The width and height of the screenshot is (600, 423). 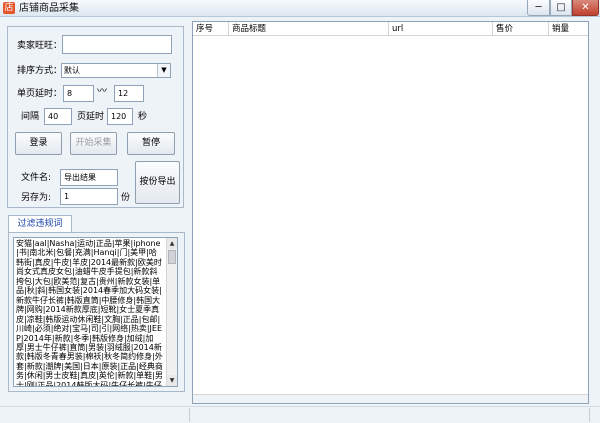 What do you see at coordinates (568, 29) in the screenshot?
I see `column-header-sales: 销量` at bounding box center [568, 29].